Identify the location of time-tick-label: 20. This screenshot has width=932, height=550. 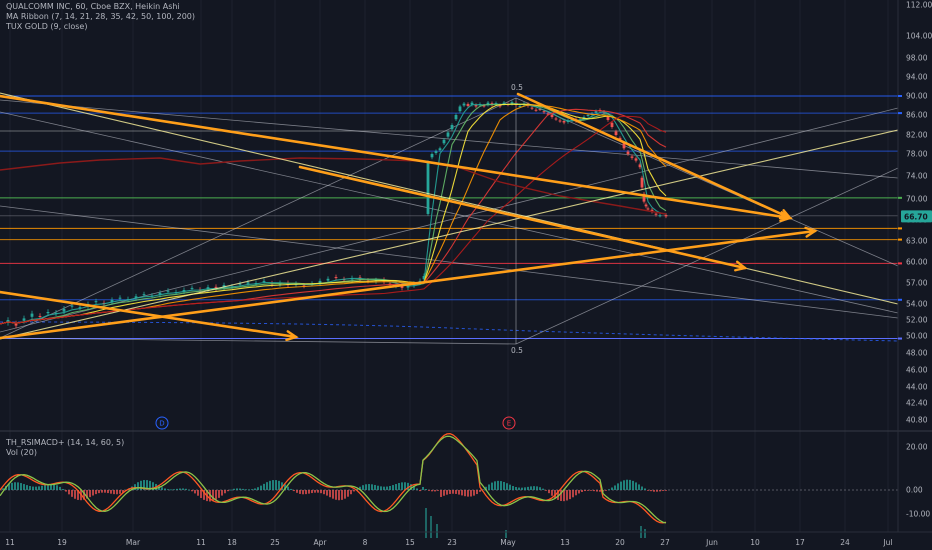
(620, 542).